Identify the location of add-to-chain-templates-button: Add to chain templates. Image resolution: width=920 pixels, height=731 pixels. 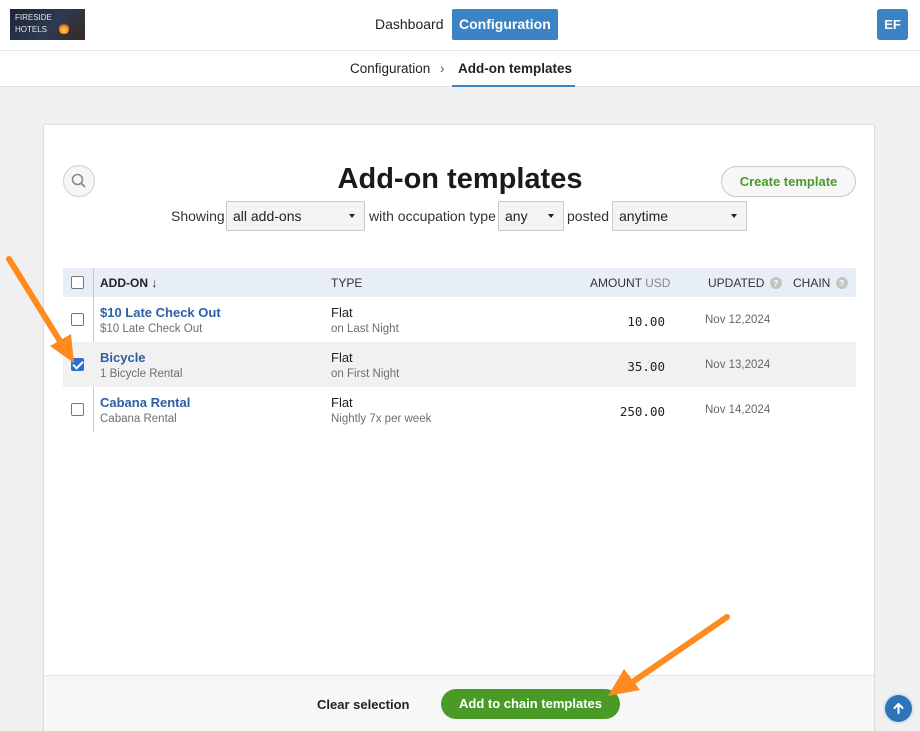
(530, 704).